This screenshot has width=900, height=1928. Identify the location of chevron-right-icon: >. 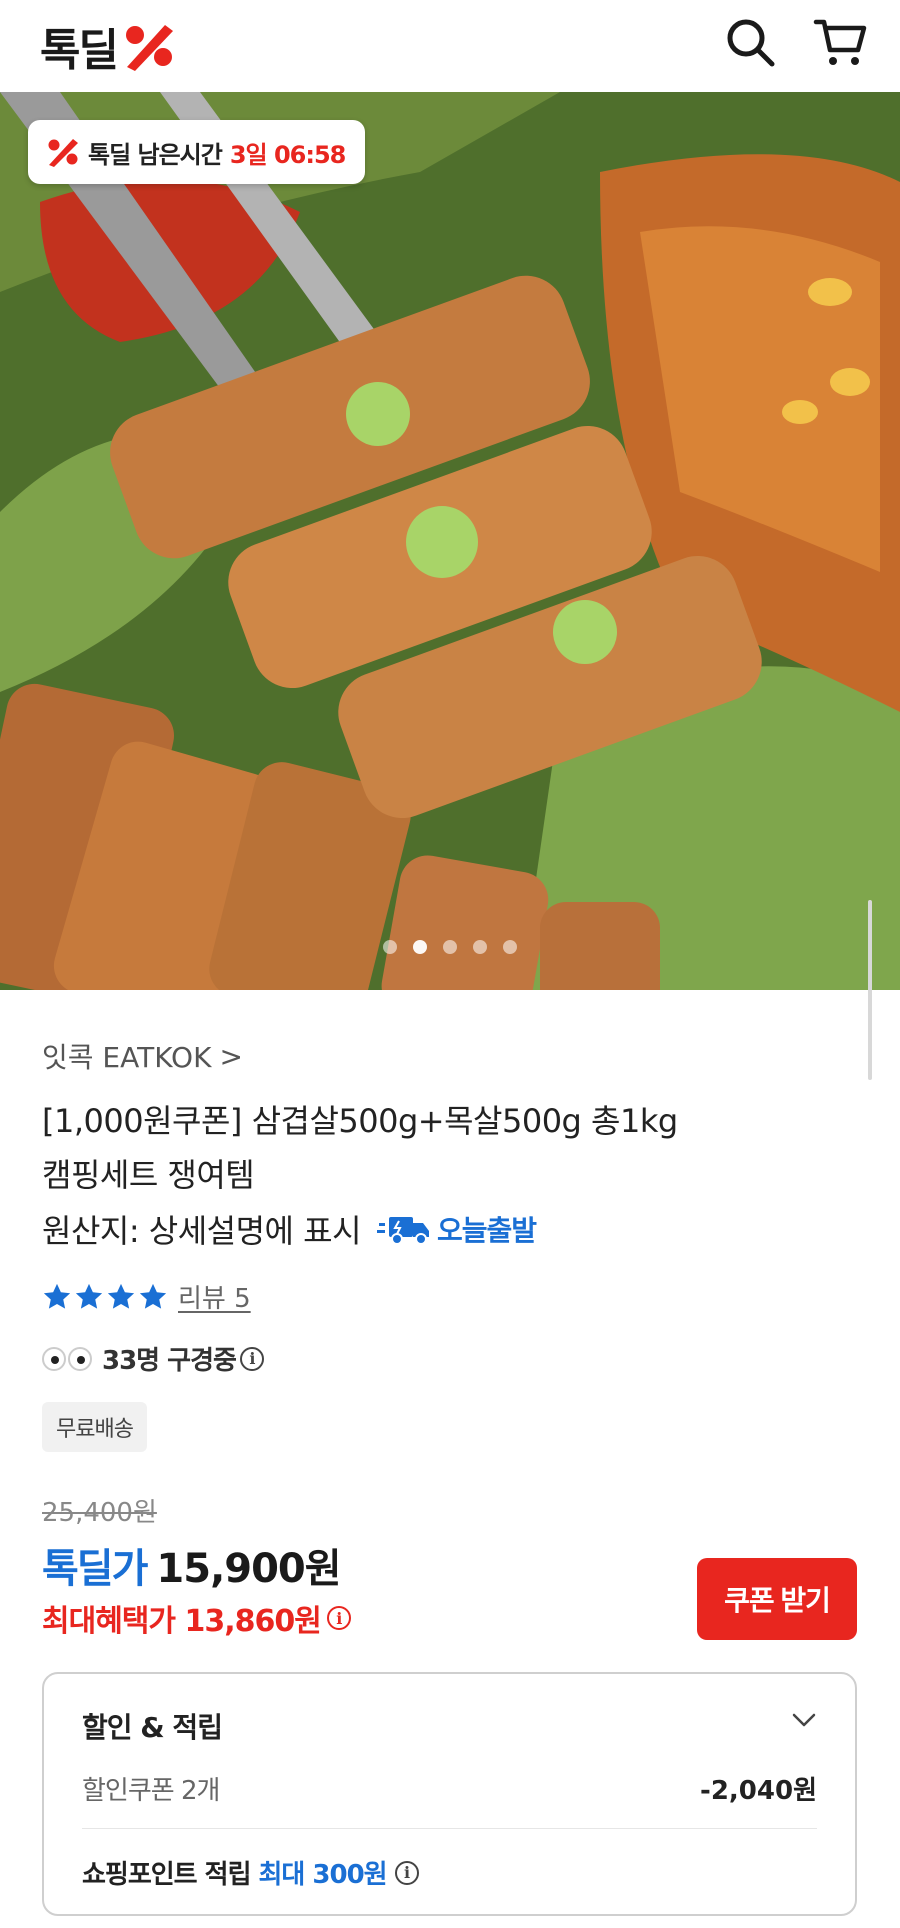
(231, 1056).